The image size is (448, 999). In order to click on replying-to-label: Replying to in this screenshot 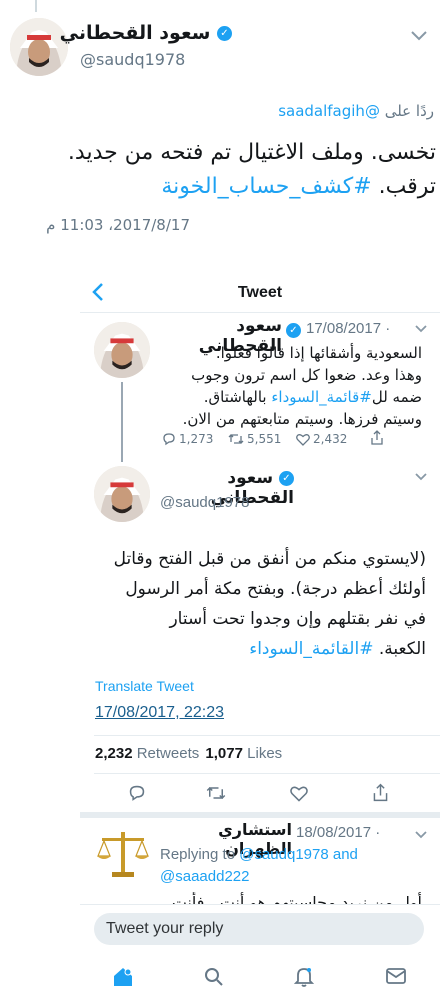, I will do `click(198, 854)`.